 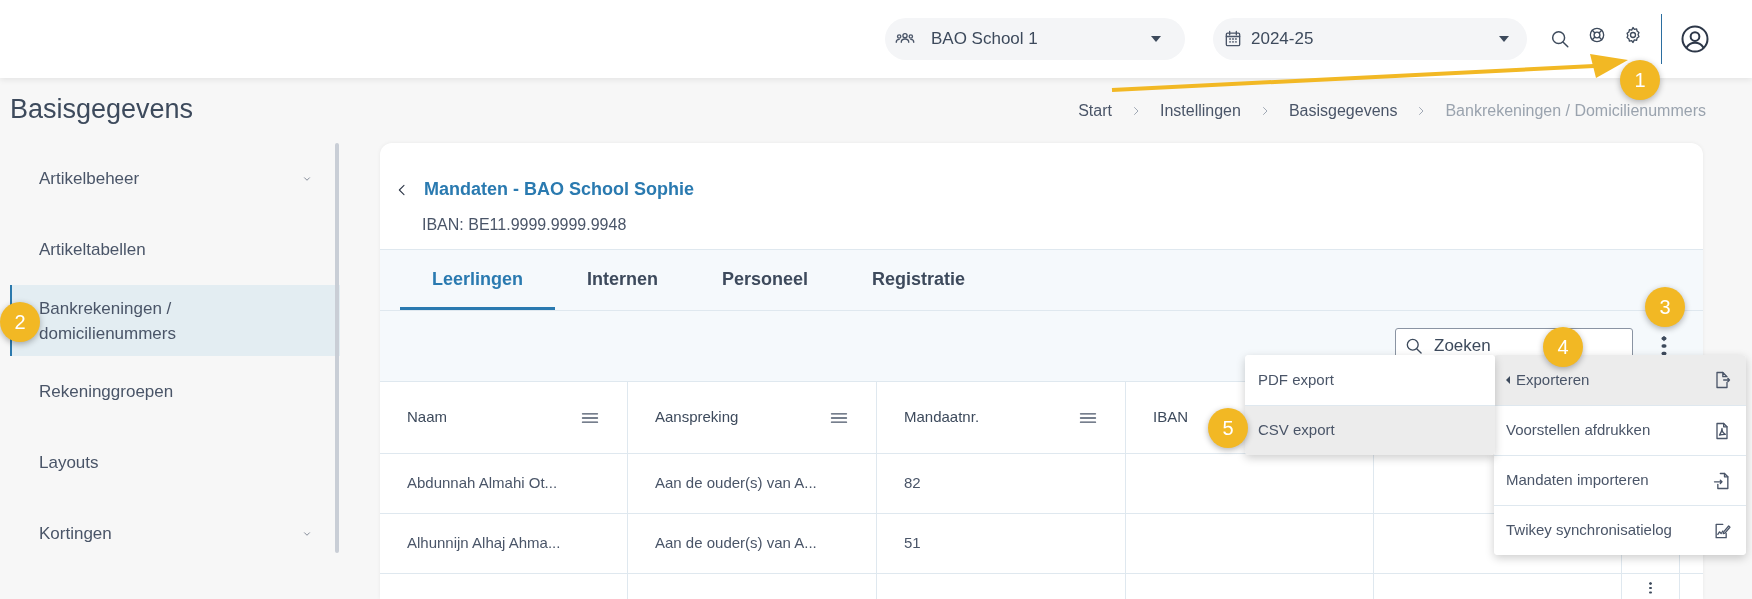 I want to click on table-cell: 51, so click(x=1001, y=543).